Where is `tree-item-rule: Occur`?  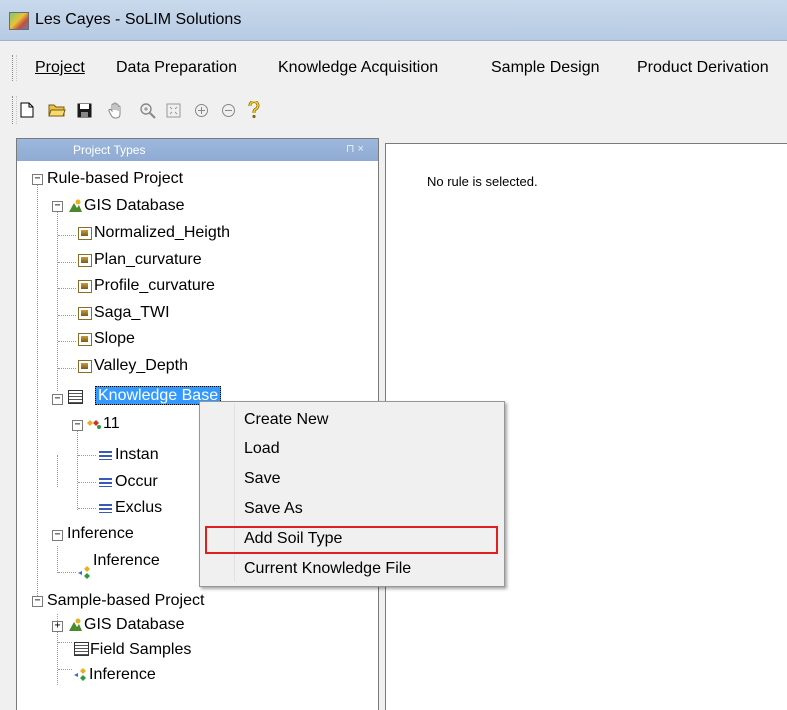
tree-item-rule: Occur is located at coordinates (136, 482).